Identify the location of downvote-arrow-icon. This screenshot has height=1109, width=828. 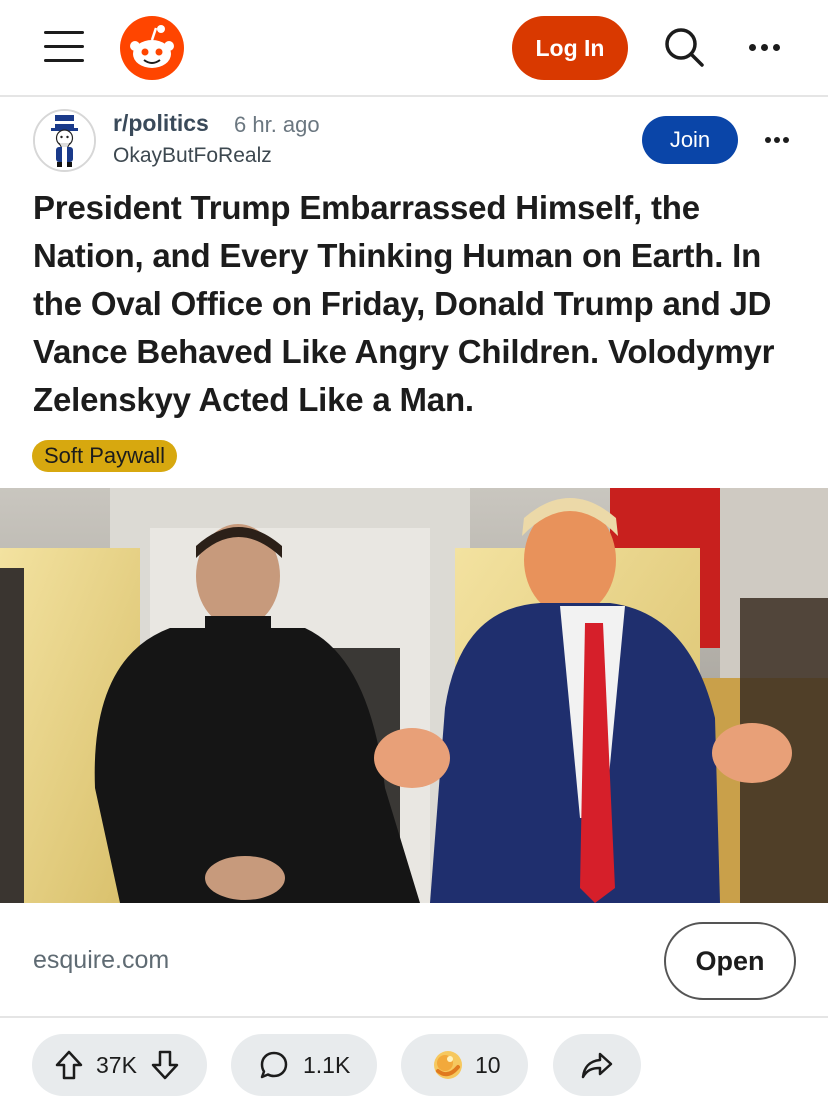
(165, 1065).